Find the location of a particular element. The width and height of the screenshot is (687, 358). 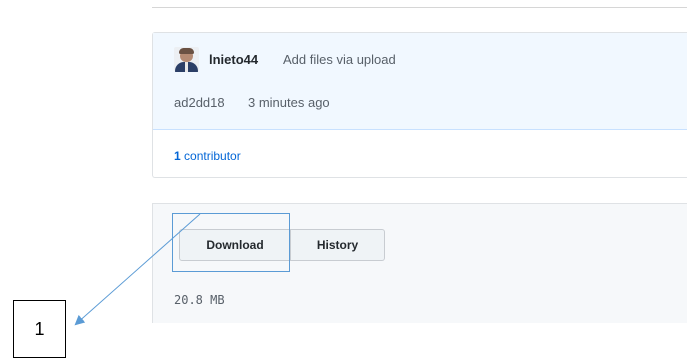

callout-label: 1 is located at coordinates (39, 329).